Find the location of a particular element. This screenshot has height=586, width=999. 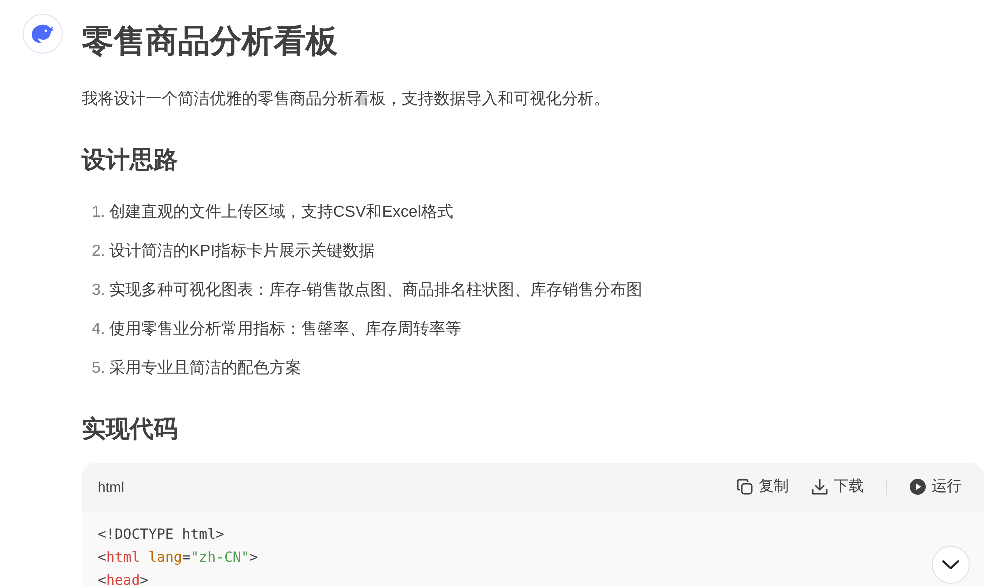

list-number: 5. is located at coordinates (99, 369).